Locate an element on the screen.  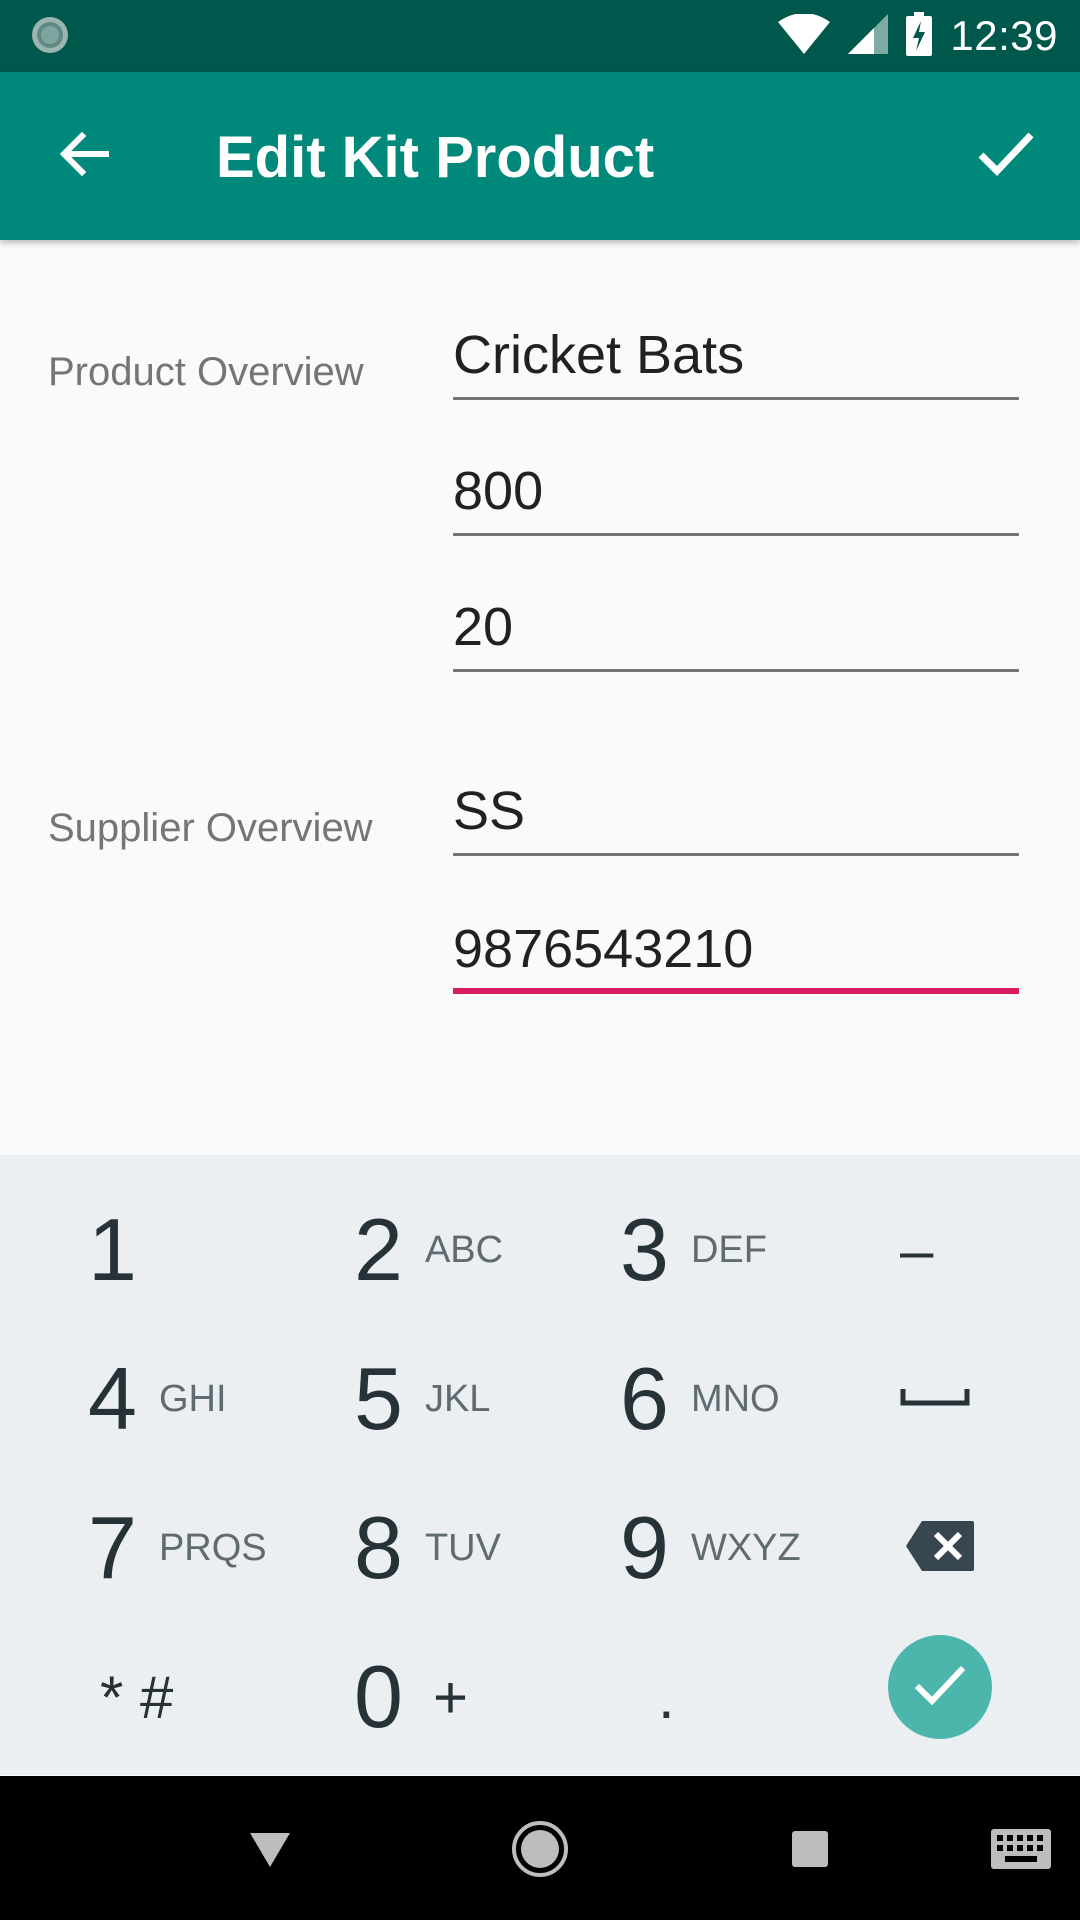
key-2: 2 ABC is located at coordinates (428, 1250).